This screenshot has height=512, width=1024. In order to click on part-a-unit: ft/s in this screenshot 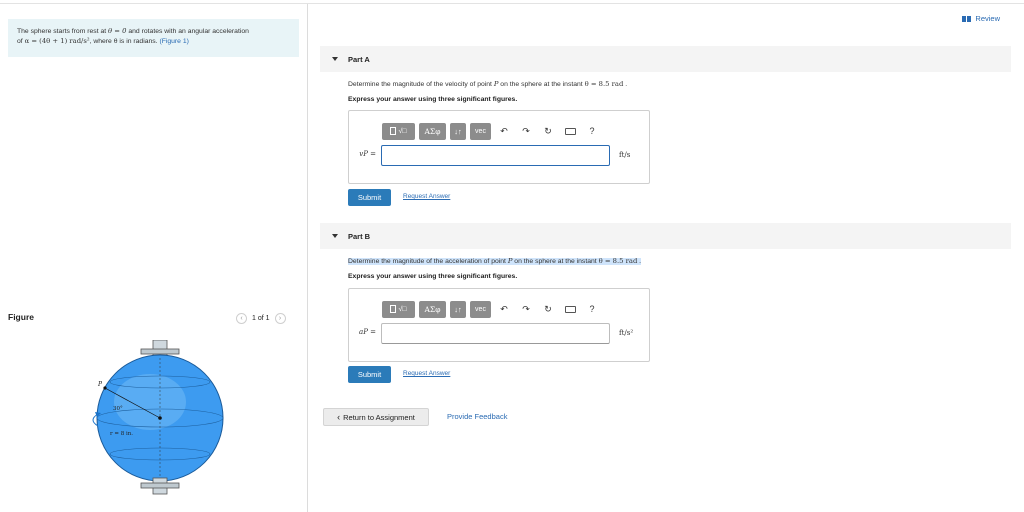, I will do `click(625, 155)`.